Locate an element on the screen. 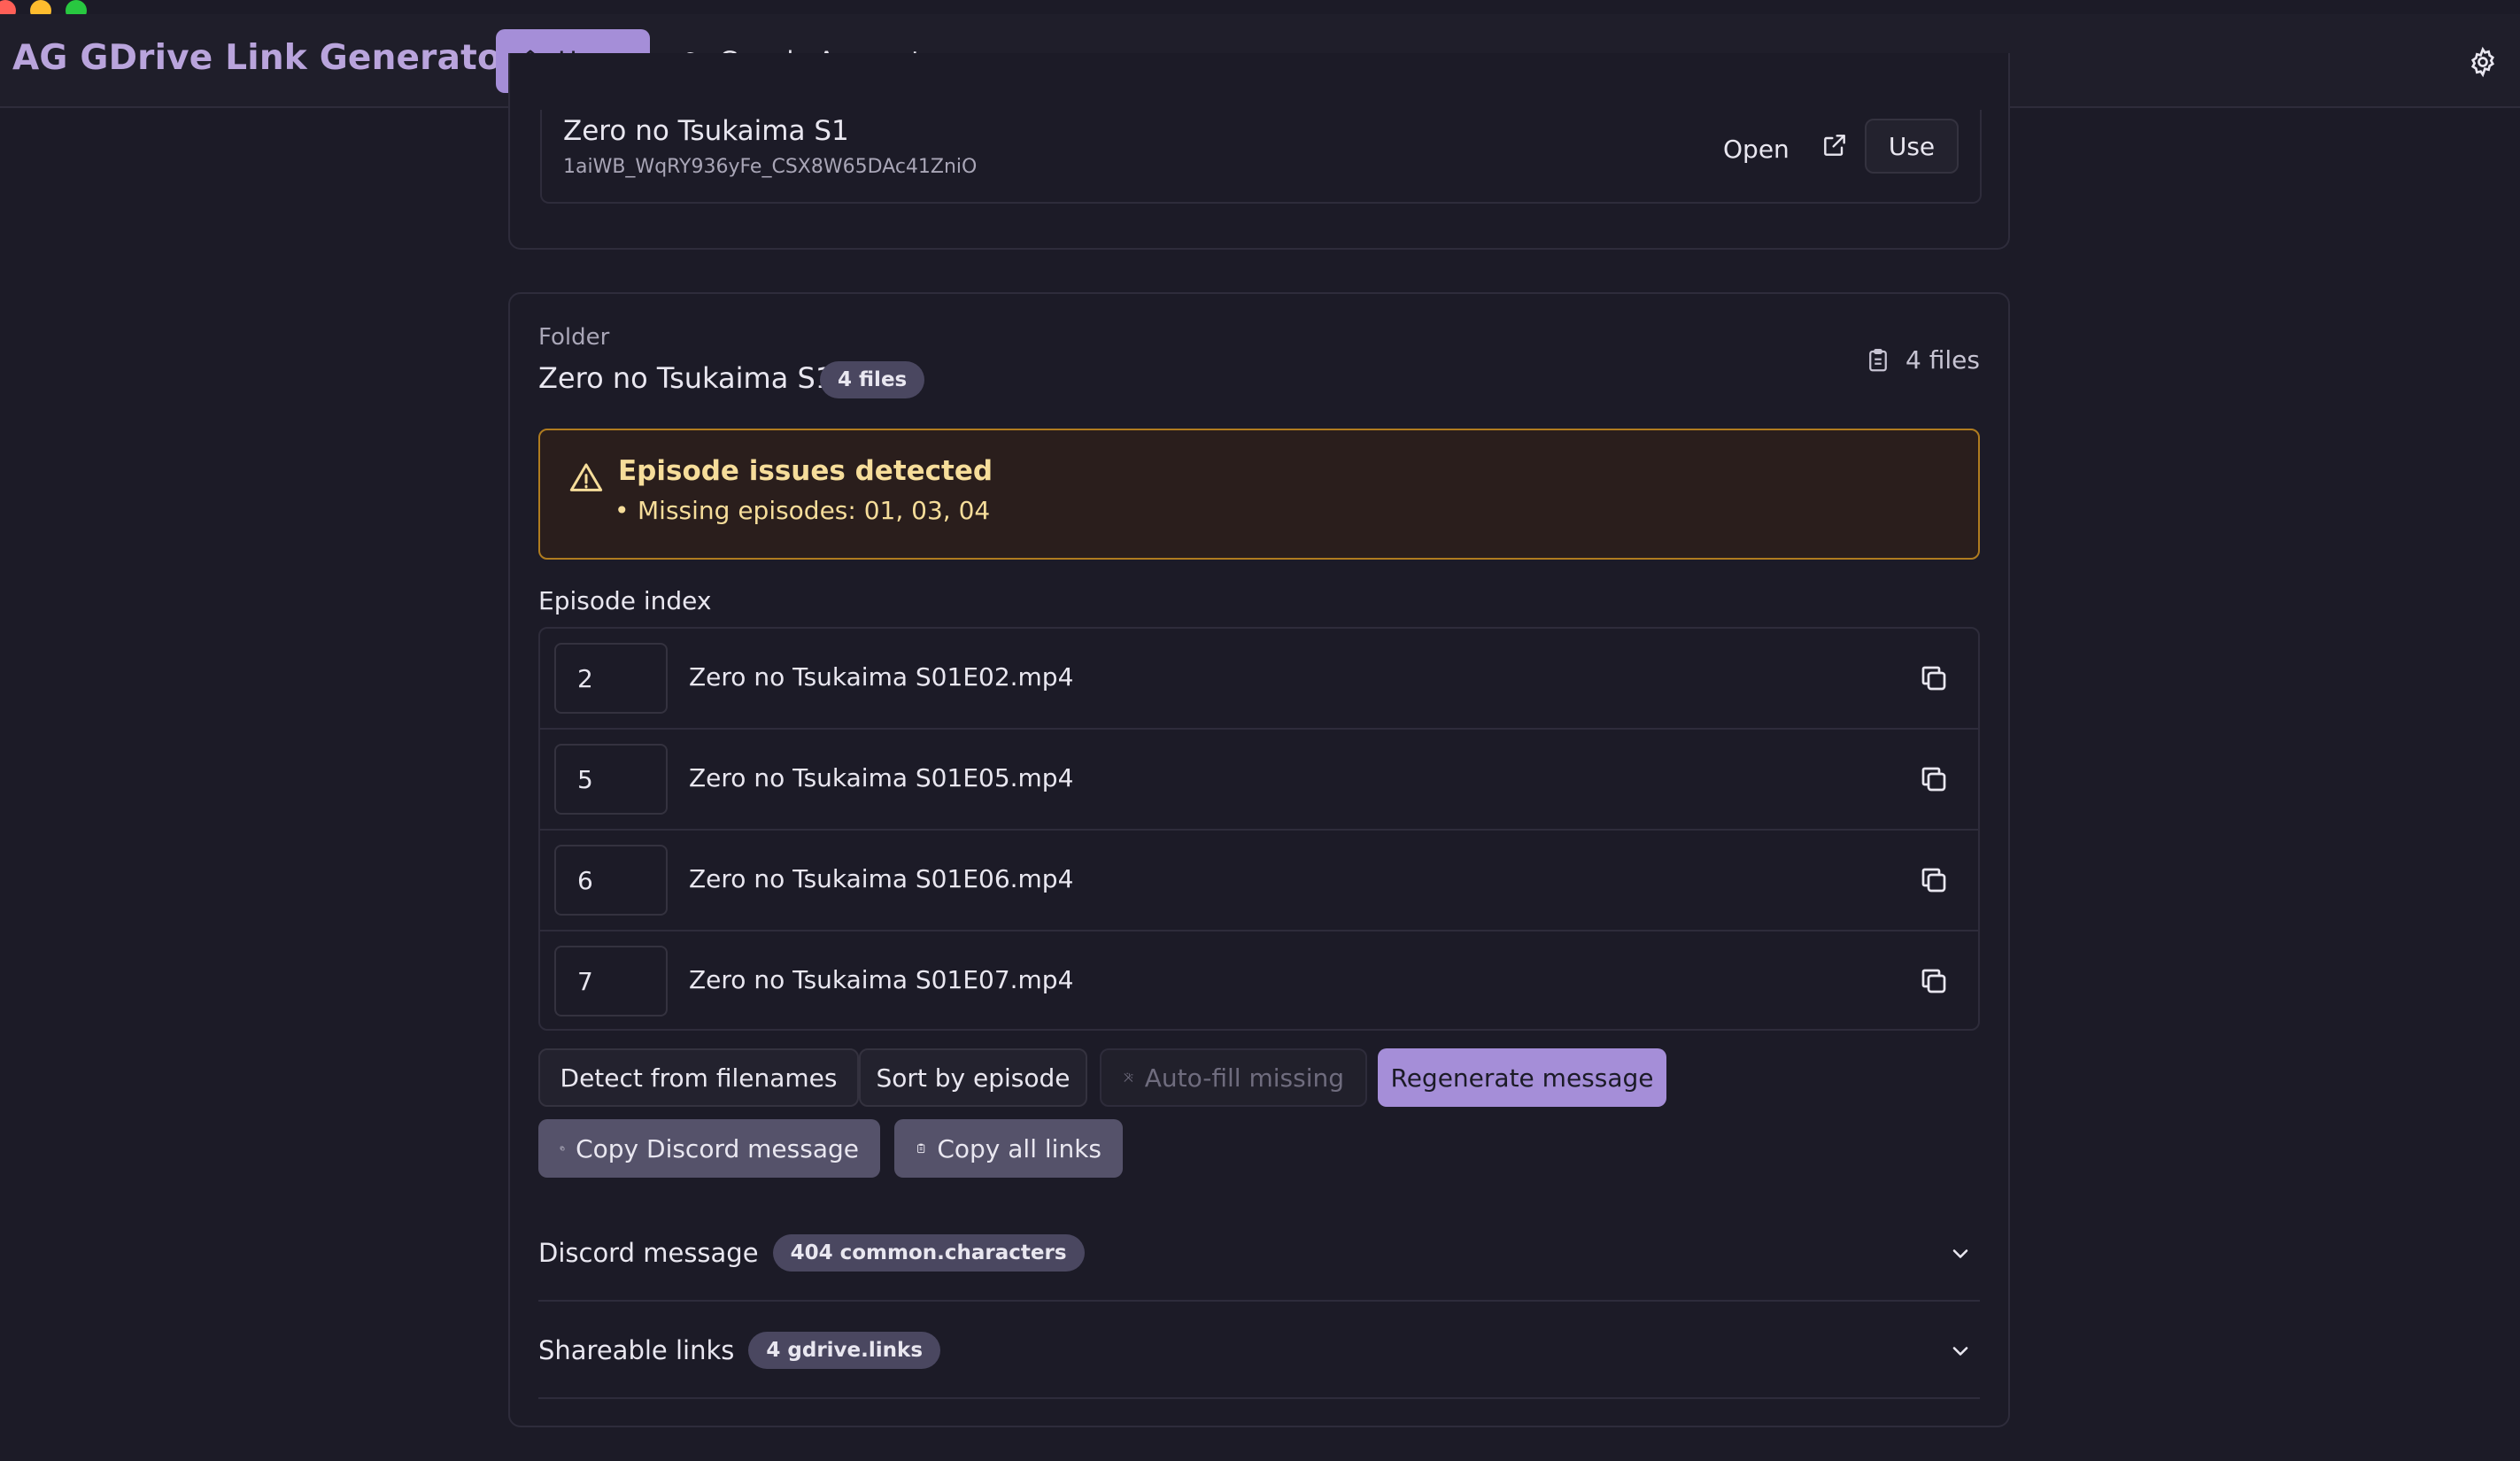 The image size is (2520, 1461). detect-from-filenames-button: Detect from filenames is located at coordinates (698, 1077).